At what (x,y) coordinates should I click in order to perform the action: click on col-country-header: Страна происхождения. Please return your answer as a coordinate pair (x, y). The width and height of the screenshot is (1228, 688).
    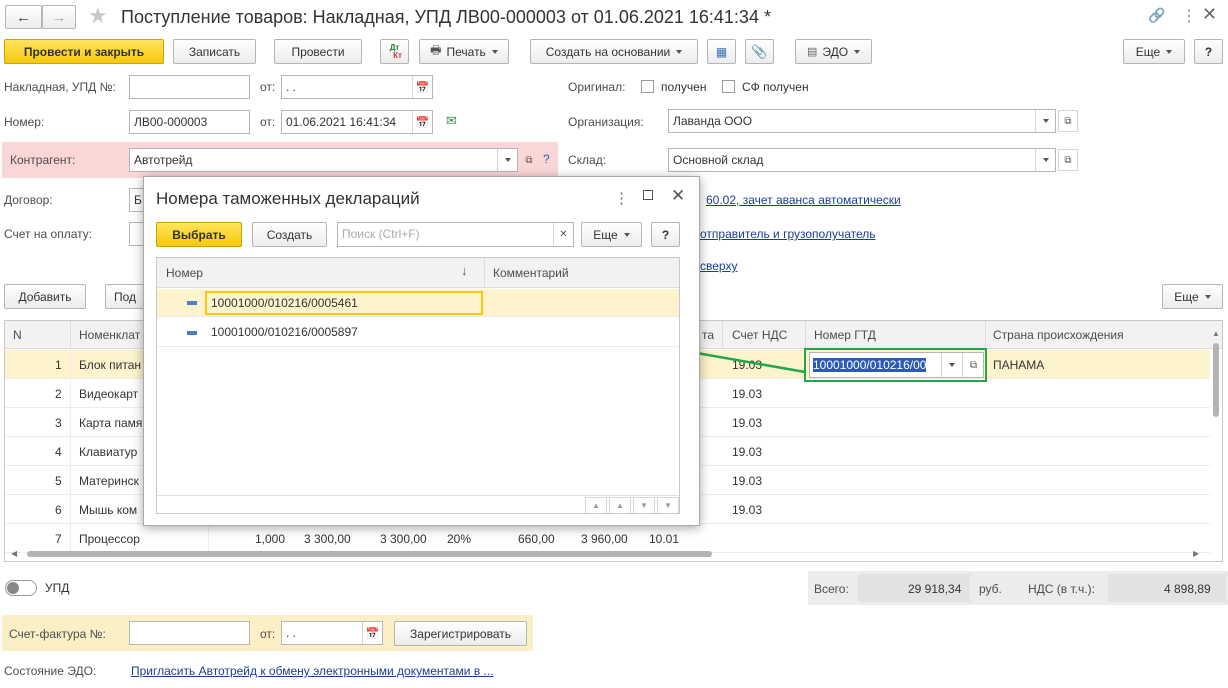
    Looking at the image, I should click on (1058, 335).